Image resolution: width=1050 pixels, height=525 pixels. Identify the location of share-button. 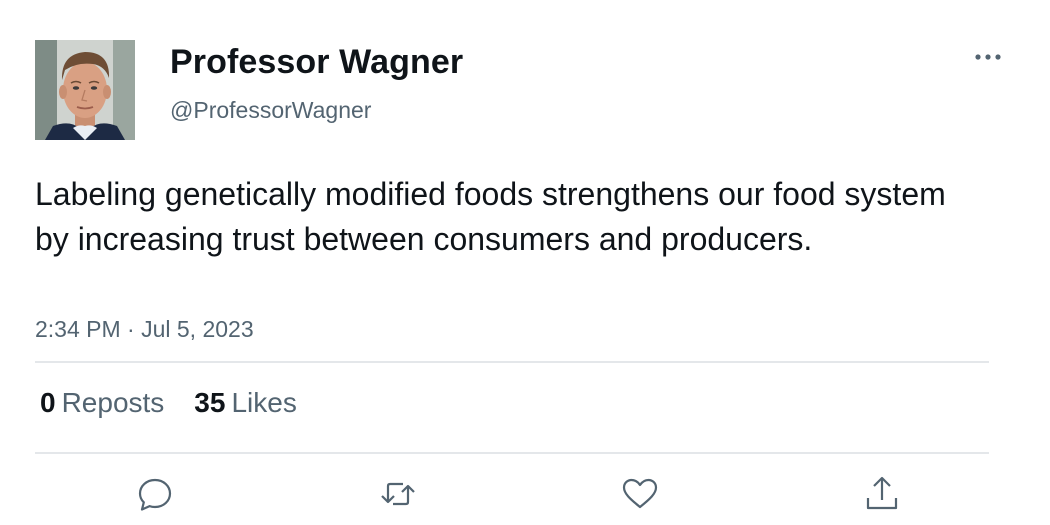
(882, 494).